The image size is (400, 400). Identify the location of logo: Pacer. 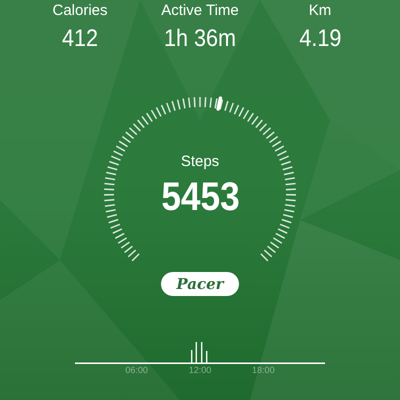
(200, 284).